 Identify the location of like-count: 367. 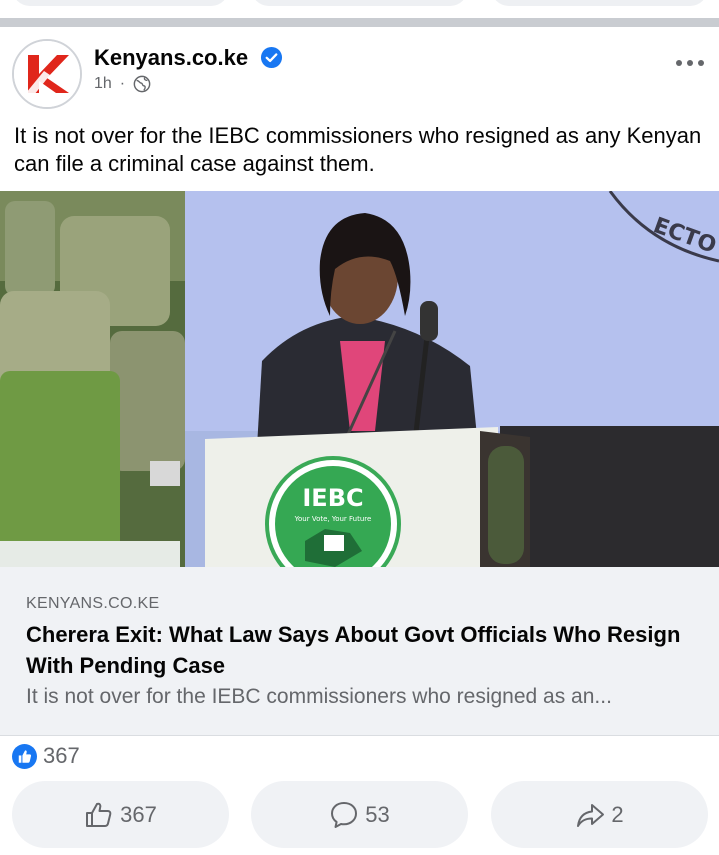
(138, 814).